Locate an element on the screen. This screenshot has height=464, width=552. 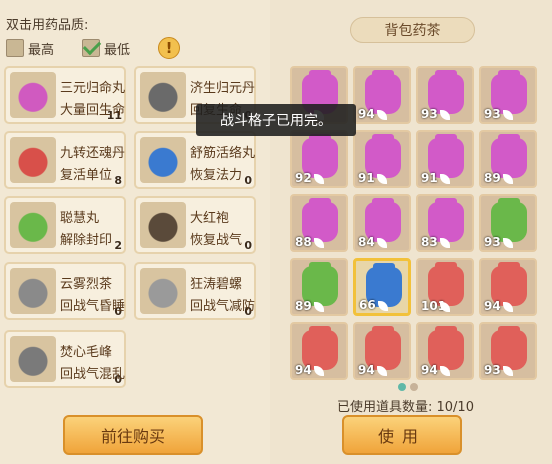
medicine-name: 九转还魂丹 is located at coordinates (93, 153).